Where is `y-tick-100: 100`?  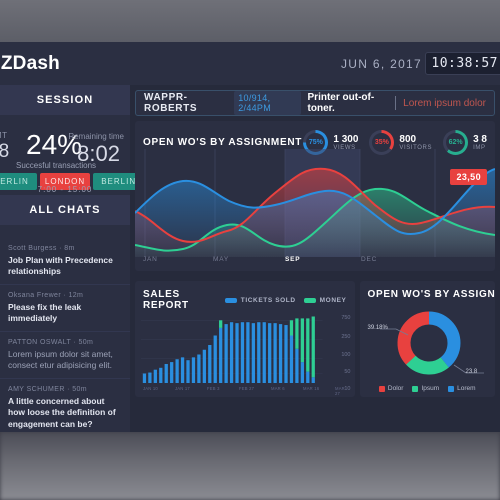
y-tick-100: 100 is located at coordinates (346, 355).